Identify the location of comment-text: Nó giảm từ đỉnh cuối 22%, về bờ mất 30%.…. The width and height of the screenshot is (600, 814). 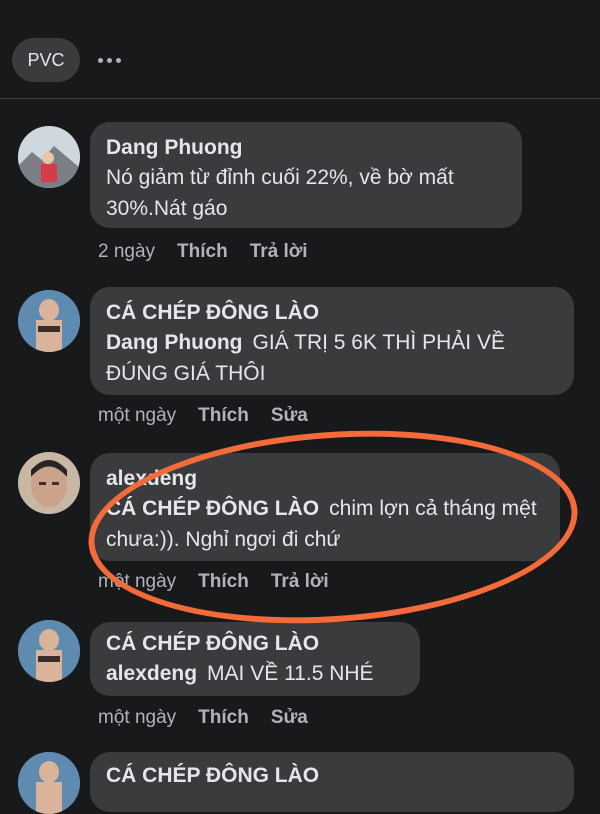
(280, 193).